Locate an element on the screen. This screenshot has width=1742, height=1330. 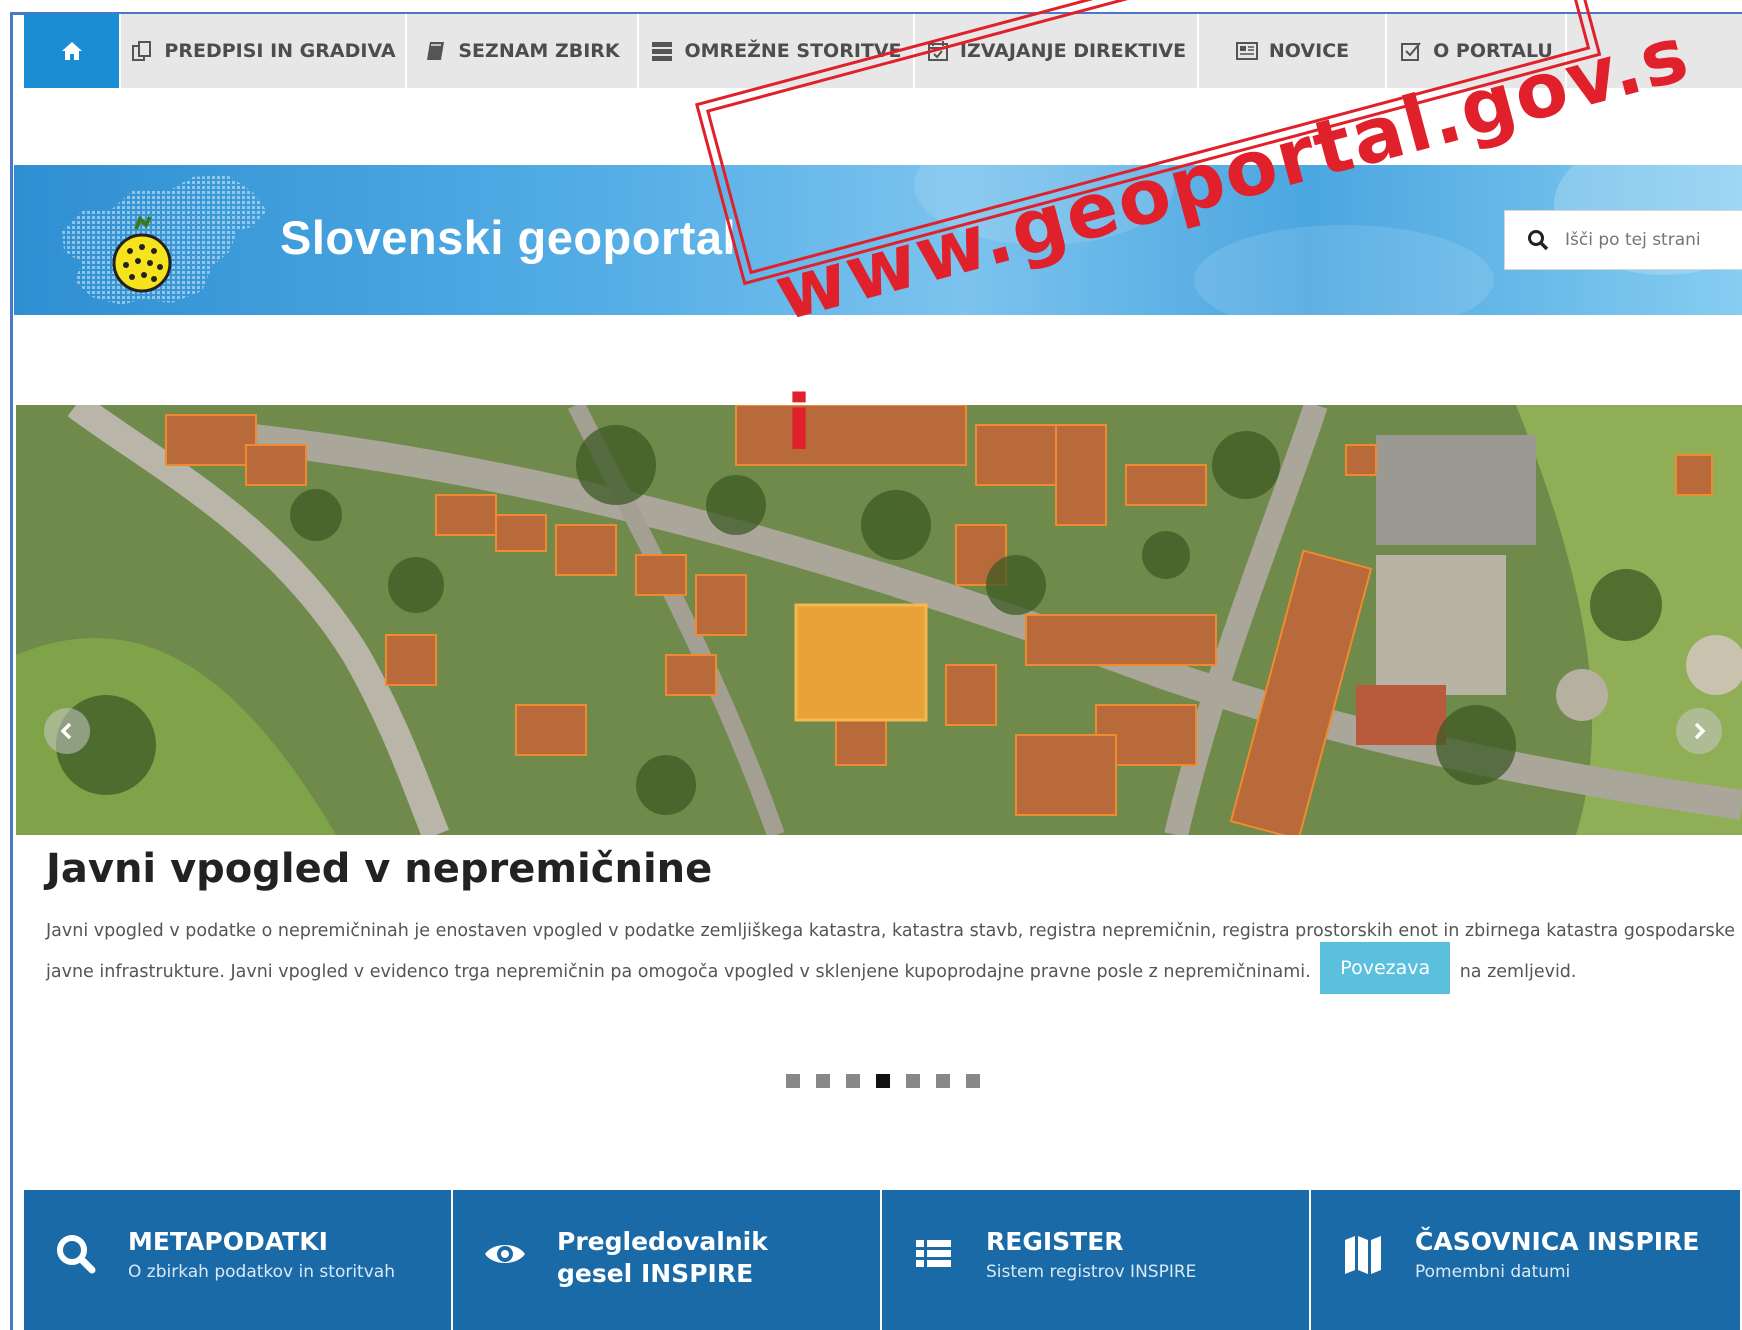
geoportal-logo is located at coordinates (142, 254).